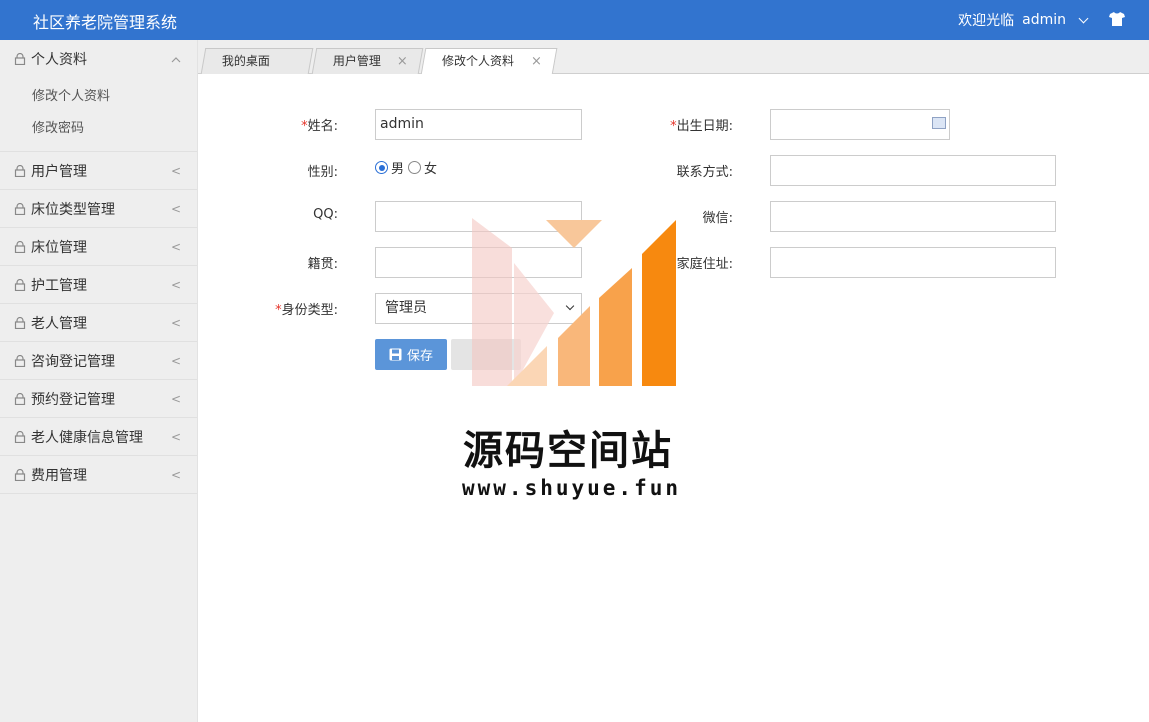 This screenshot has height=722, width=1149. I want to click on sidebar-item: 咨询登记管理 <, so click(98, 360).